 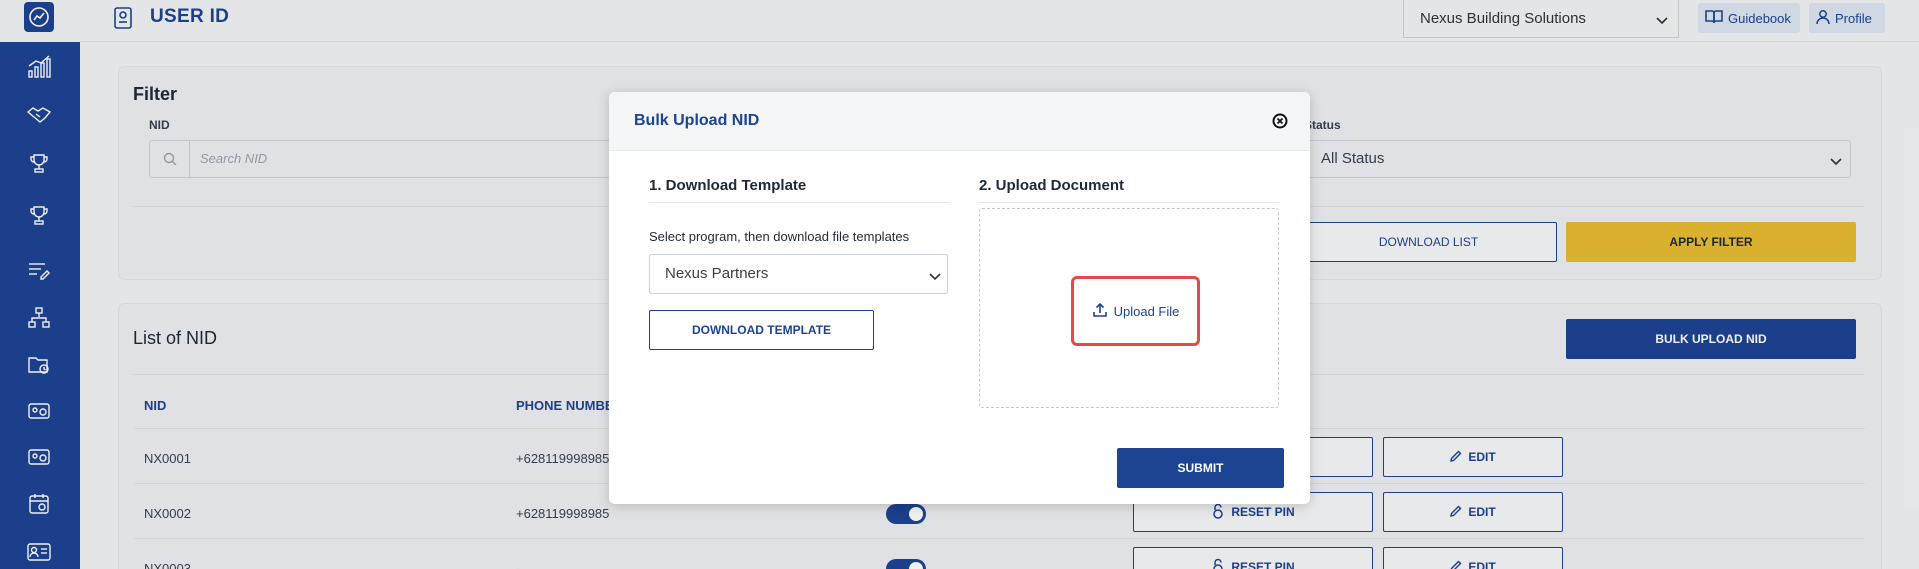 What do you see at coordinates (1280, 121) in the screenshot?
I see `close-icon` at bounding box center [1280, 121].